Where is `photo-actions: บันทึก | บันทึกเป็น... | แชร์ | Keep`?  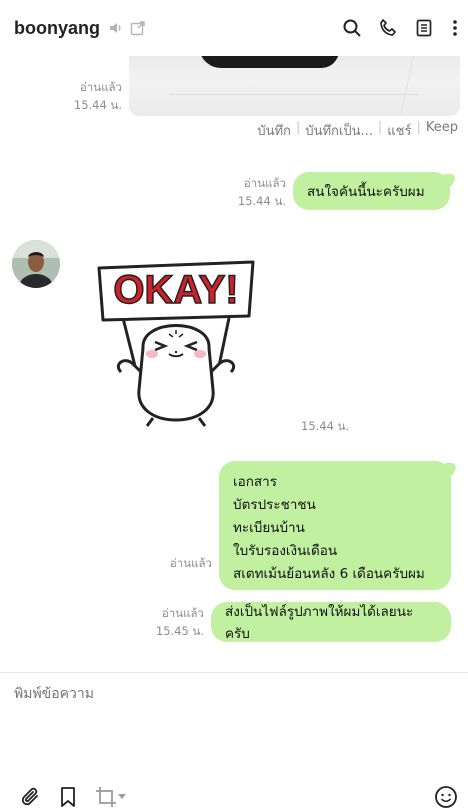
photo-actions: บันทึก | บันทึกเป็น... | แชร์ | Keep is located at coordinates (351, 130).